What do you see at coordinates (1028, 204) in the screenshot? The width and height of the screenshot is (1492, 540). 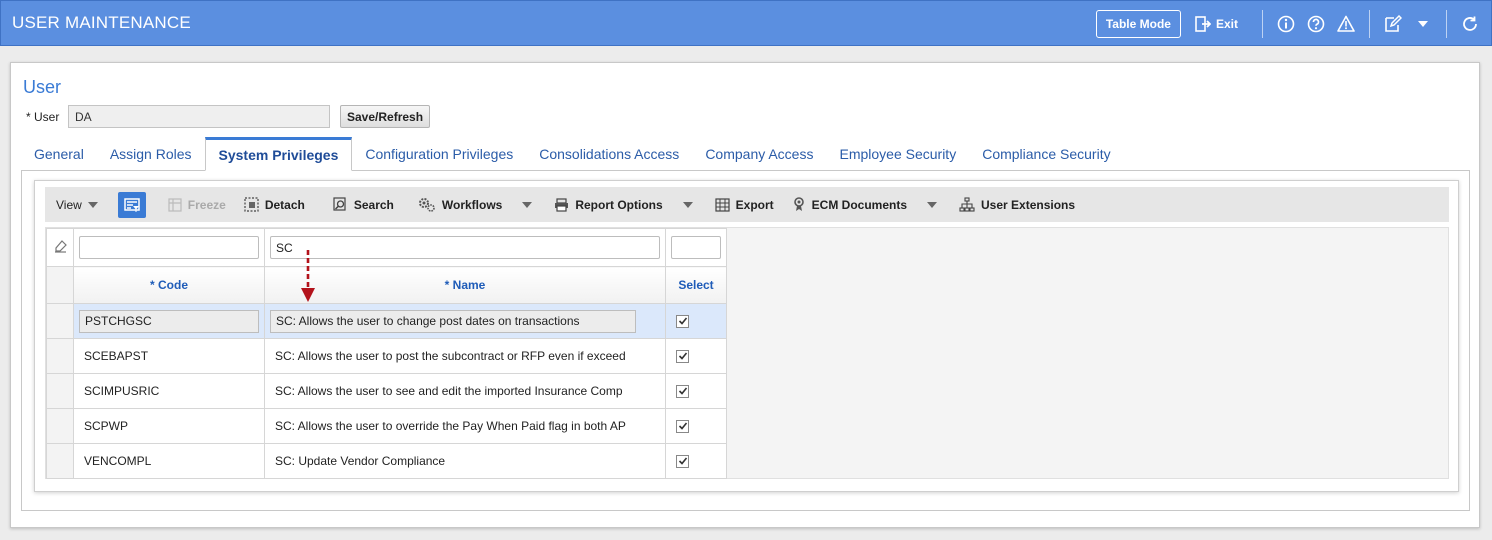 I see `user-extensions-label: User Extensions` at bounding box center [1028, 204].